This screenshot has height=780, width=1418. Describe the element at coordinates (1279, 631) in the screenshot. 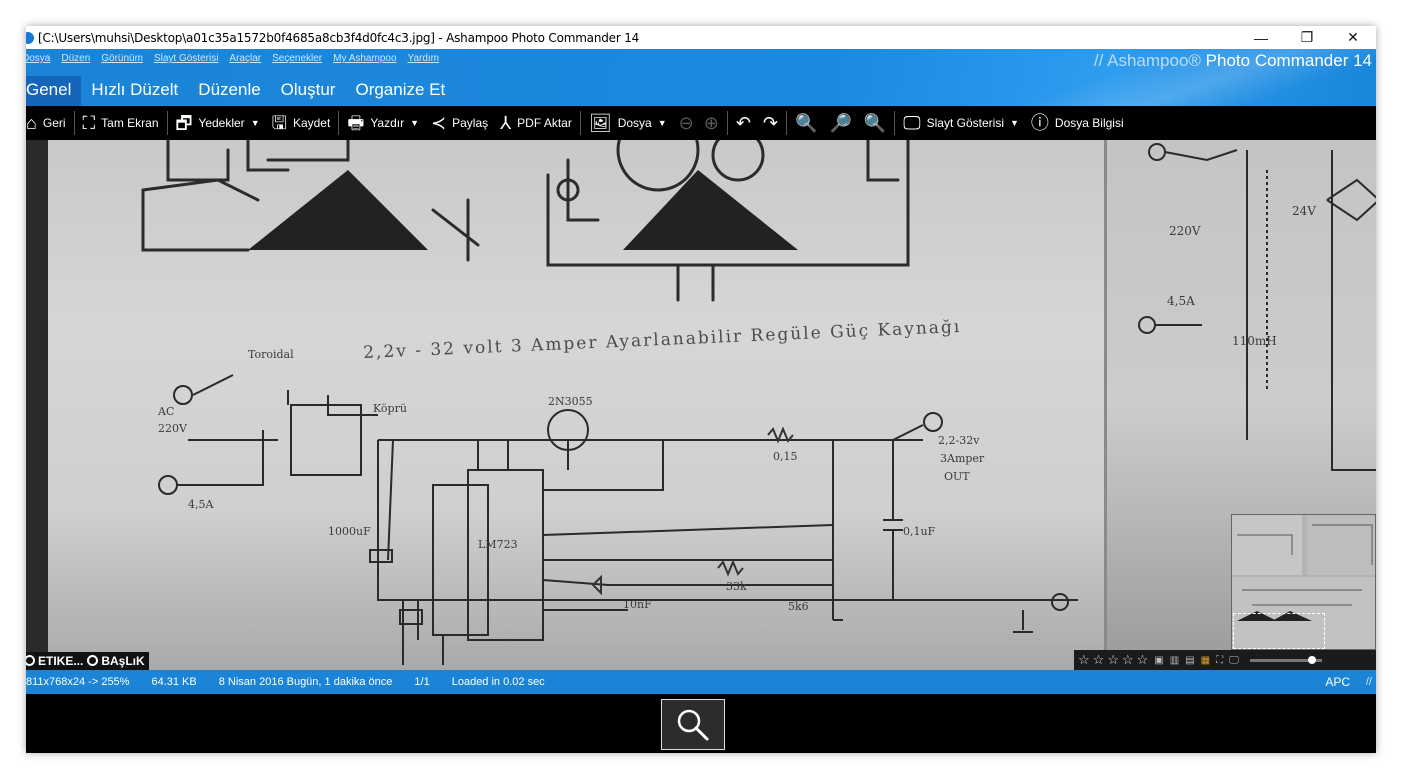

I see `navigator-viewport` at that location.